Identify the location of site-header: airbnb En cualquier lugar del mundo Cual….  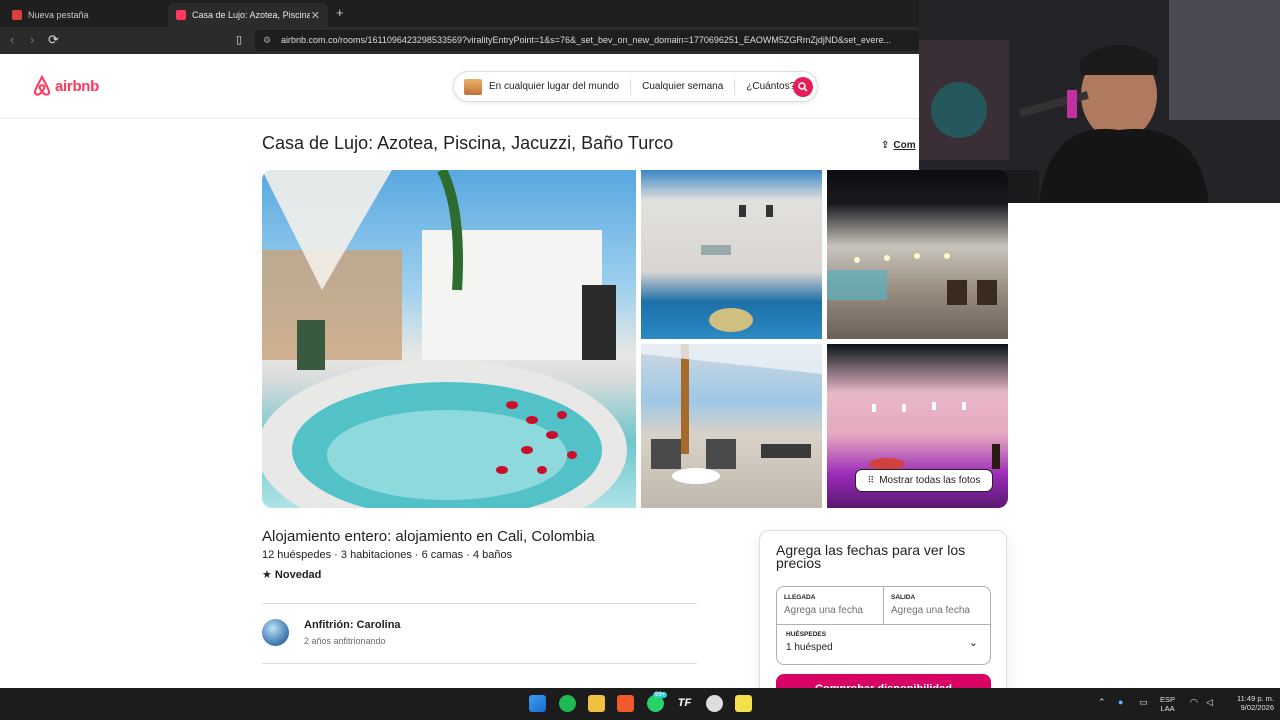
(459, 86).